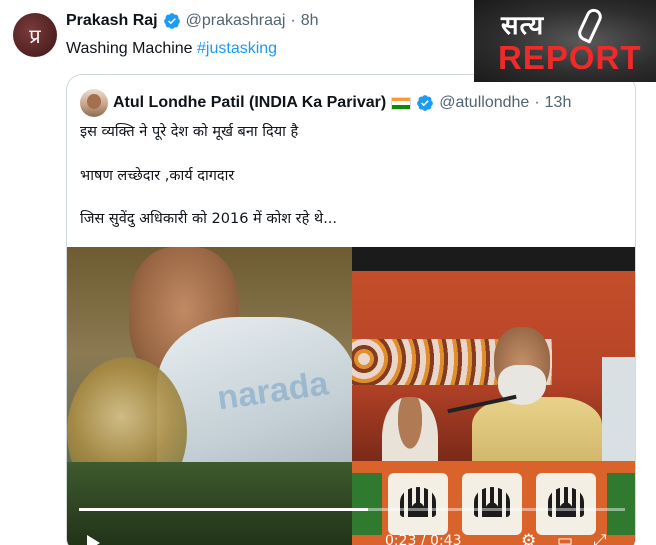 The image size is (656, 545). Describe the element at coordinates (618, 412) in the screenshot. I see `stage-curtain` at that location.